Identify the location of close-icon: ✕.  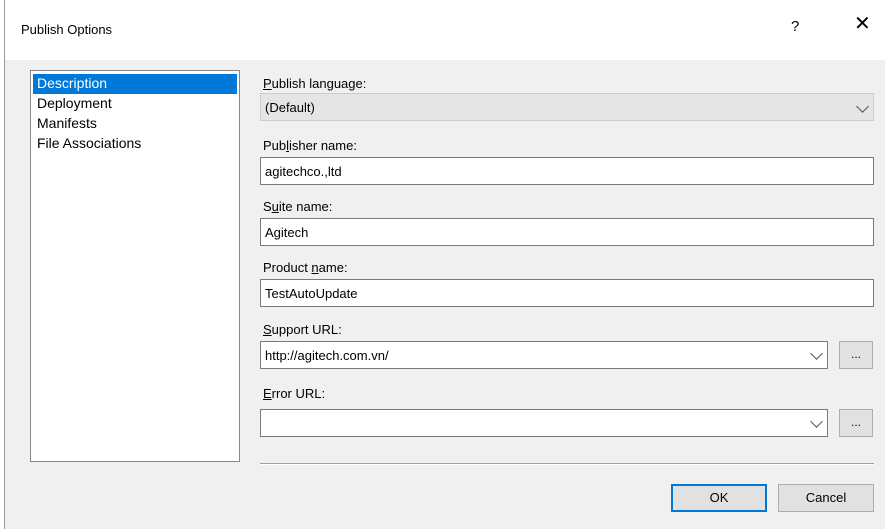
(862, 24).